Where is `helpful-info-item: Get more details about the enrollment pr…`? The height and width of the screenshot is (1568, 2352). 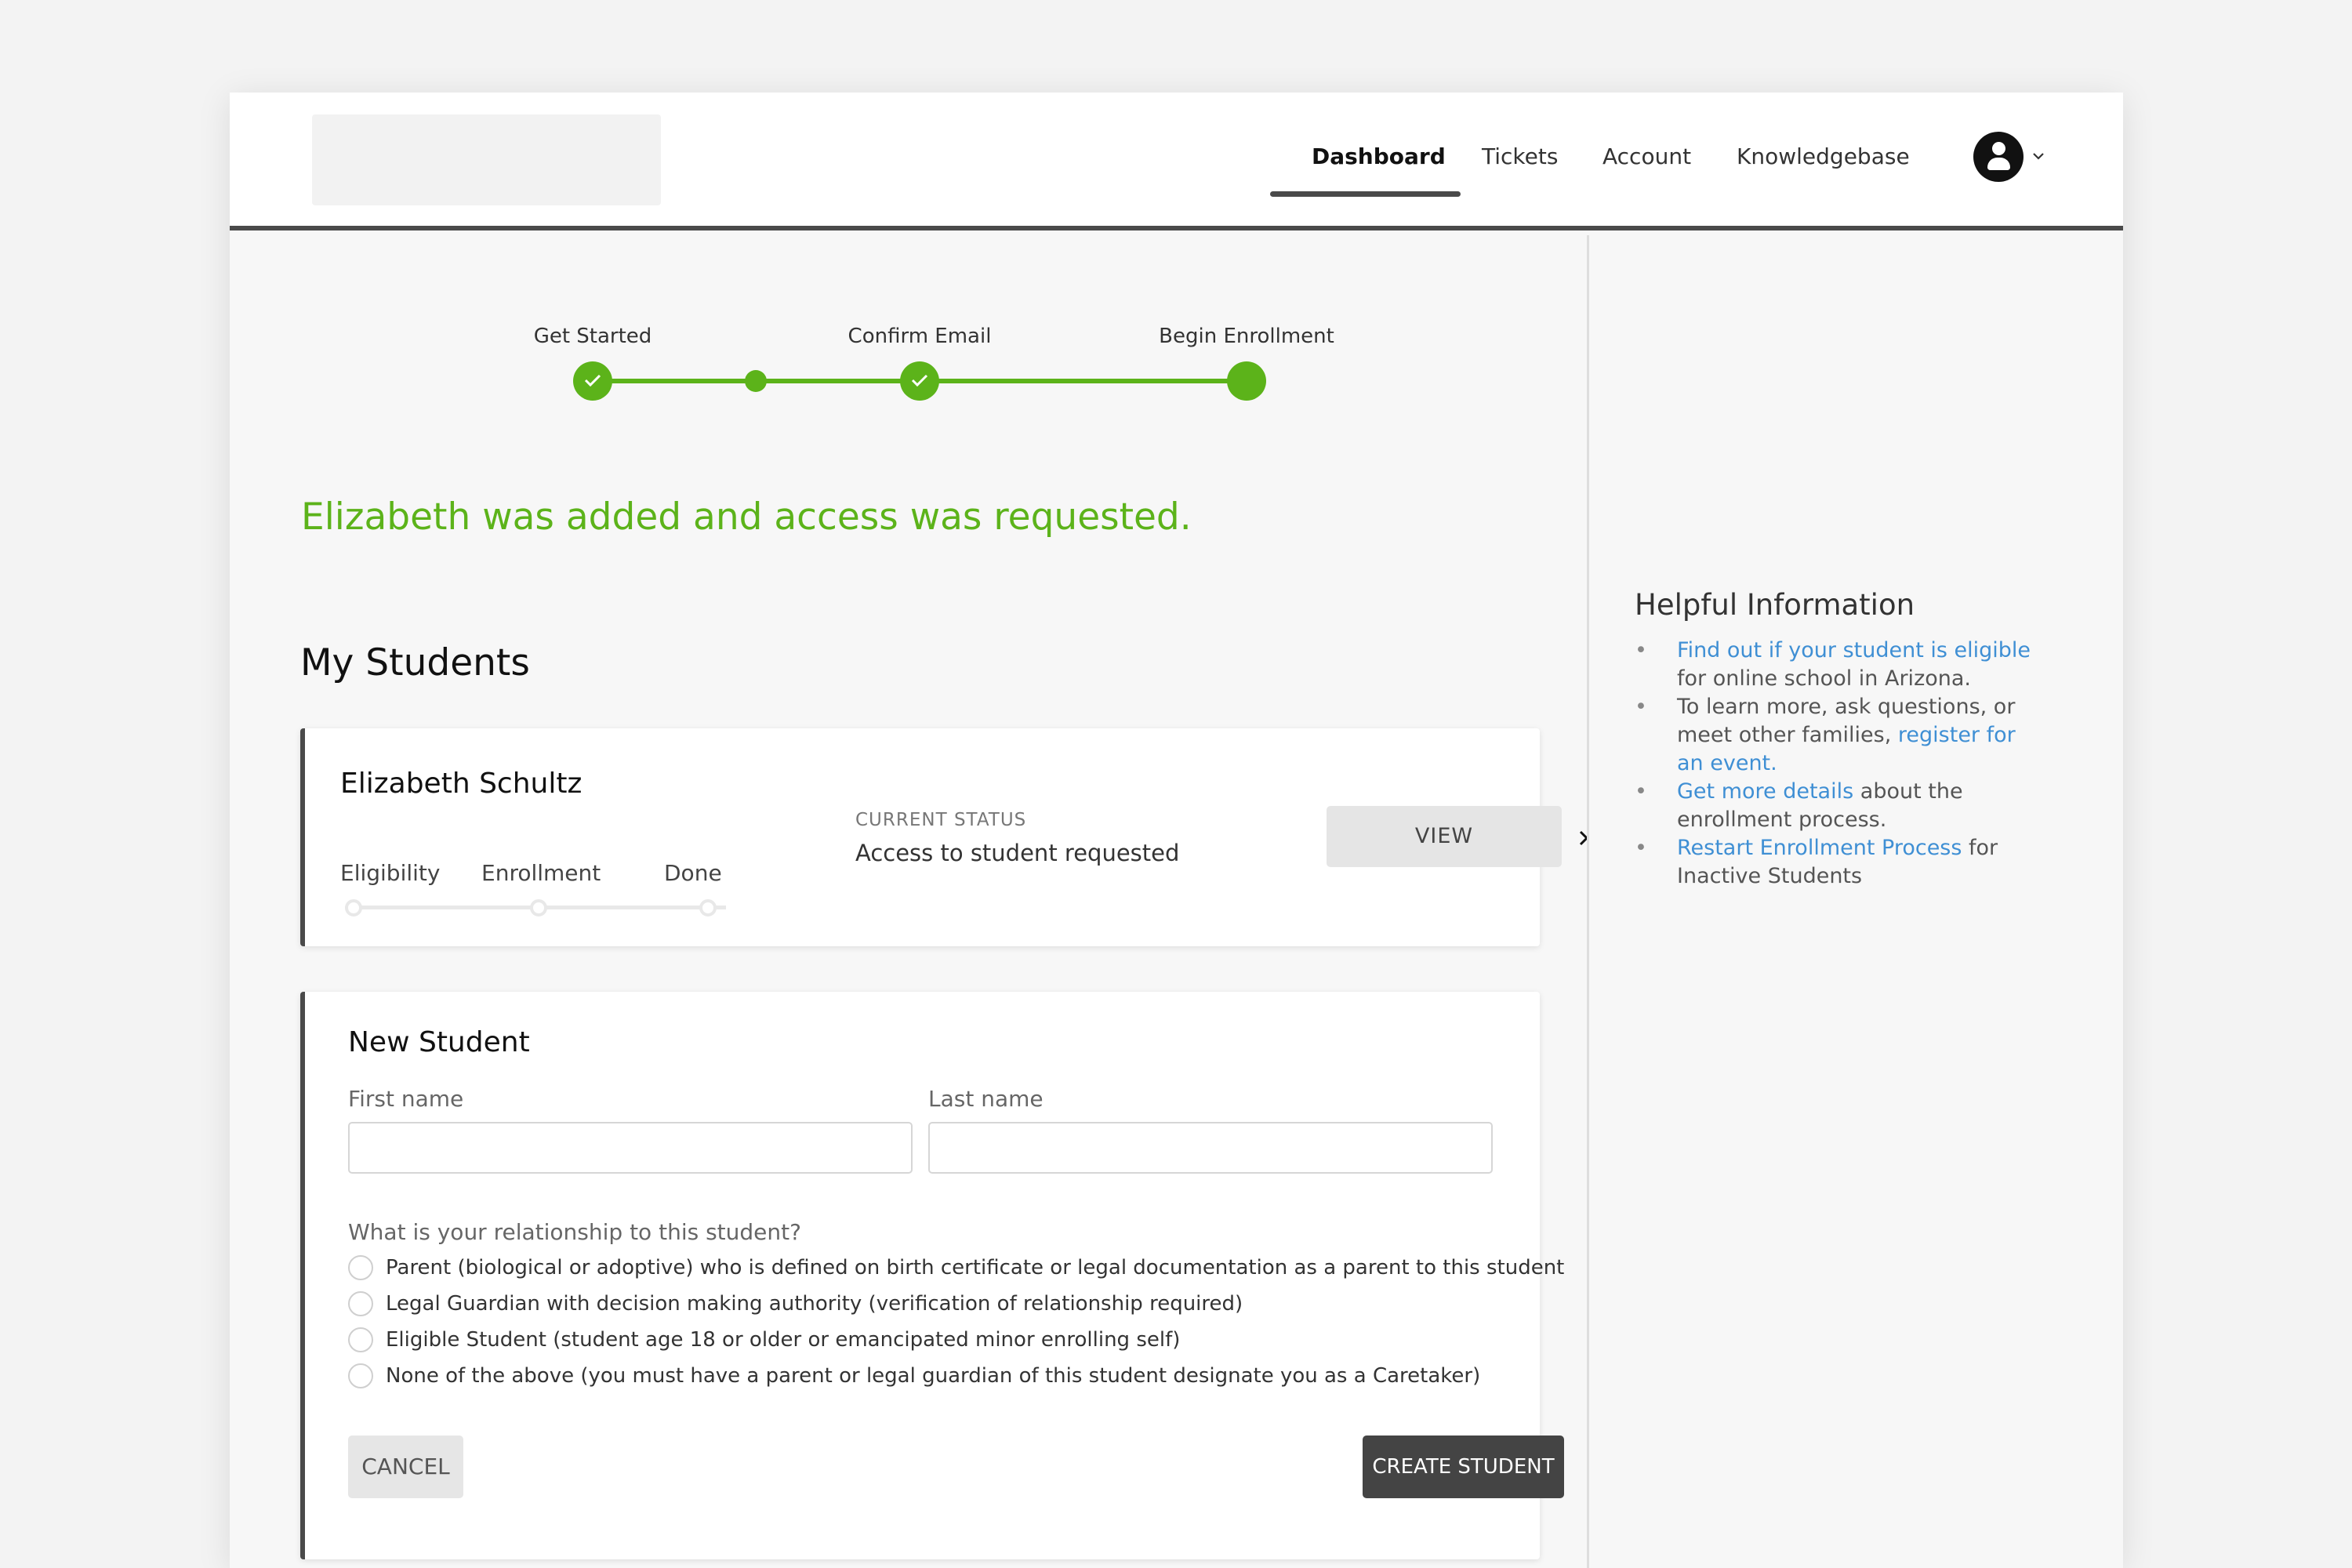
helpful-info-item: Get more details about the enrollment pr… is located at coordinates (1838, 806).